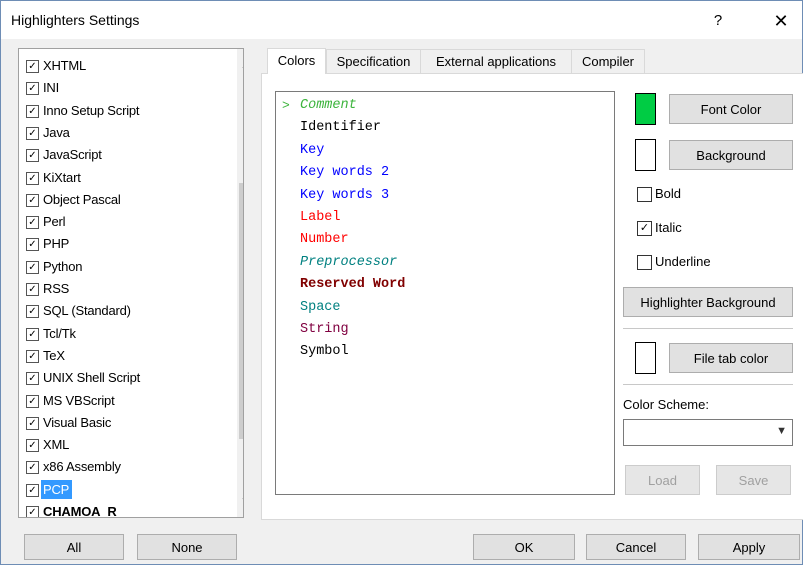 This screenshot has height=565, width=803. I want to click on language-item: ✓ UNIX Shell Script, so click(120, 378).